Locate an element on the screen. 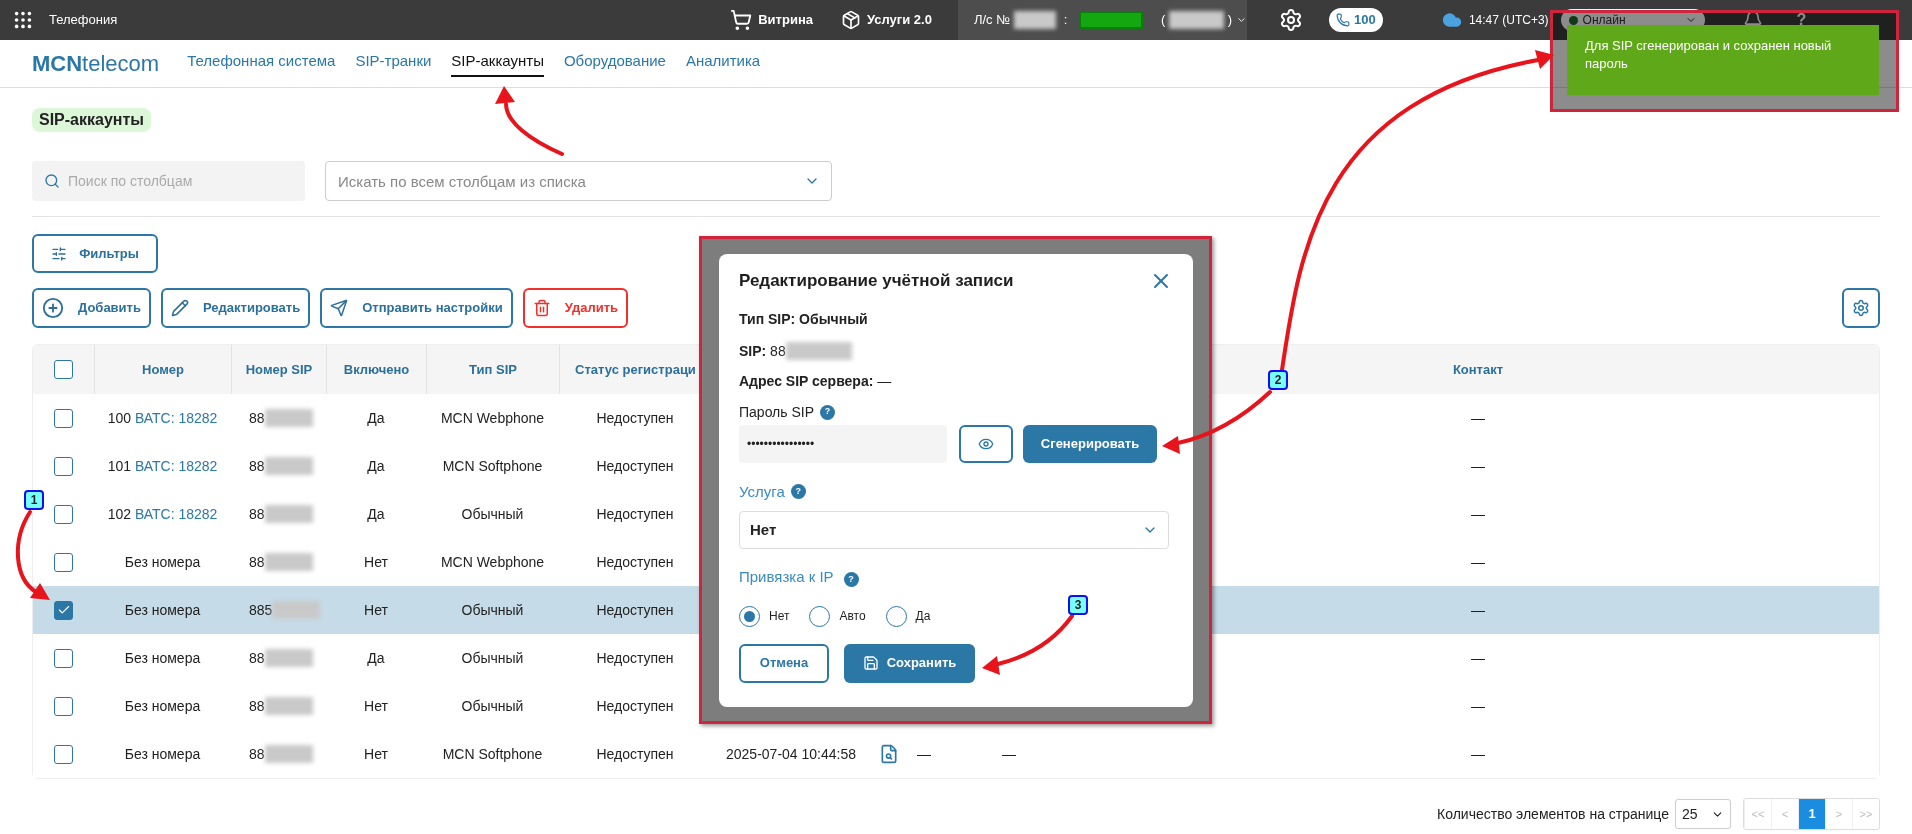  server-address-line: Адрес SIP сервера: — is located at coordinates (816, 381).